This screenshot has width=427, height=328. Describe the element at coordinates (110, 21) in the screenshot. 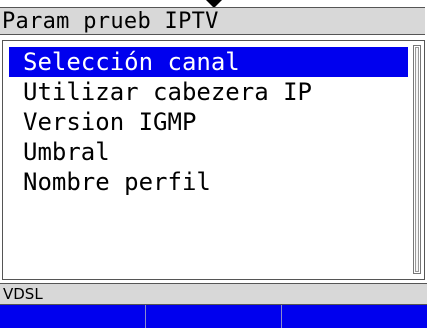

I see `page-title: Param prueb IPTV` at that location.